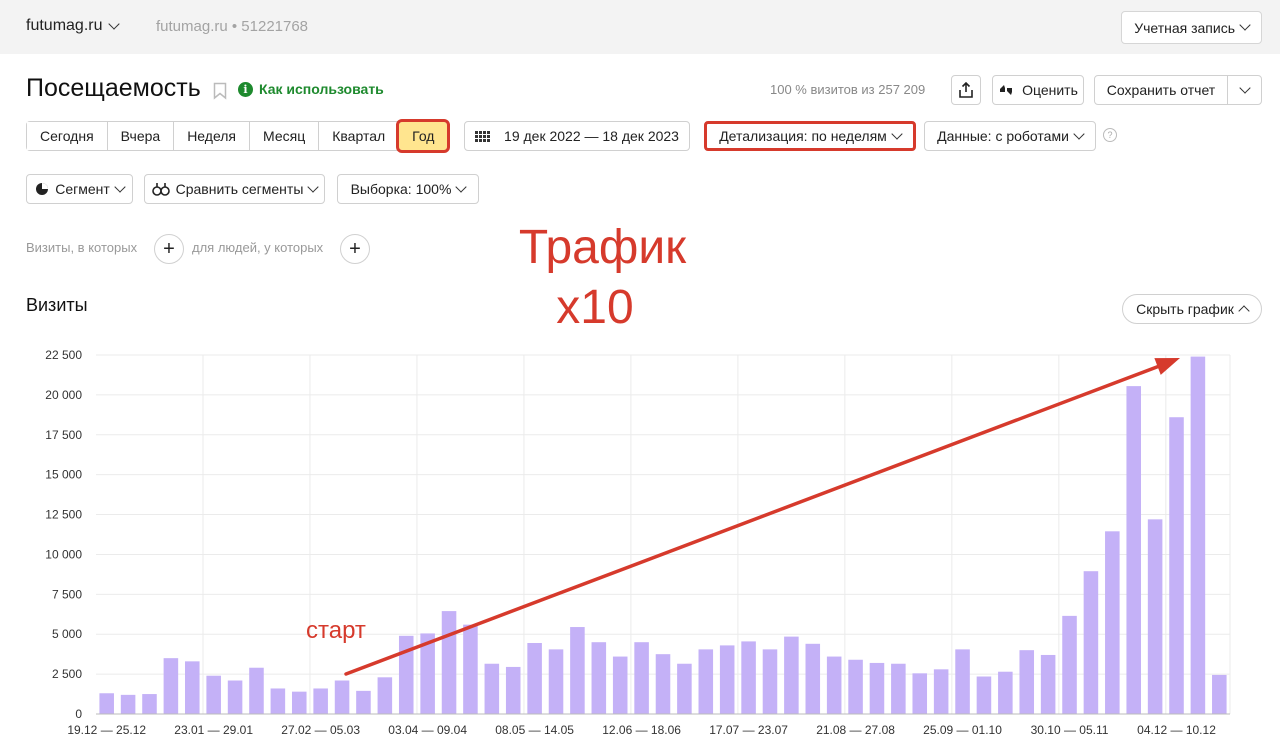 Image resolution: width=1280 pixels, height=749 pixels. What do you see at coordinates (423, 136) in the screenshot?
I see `period-year: Год` at bounding box center [423, 136].